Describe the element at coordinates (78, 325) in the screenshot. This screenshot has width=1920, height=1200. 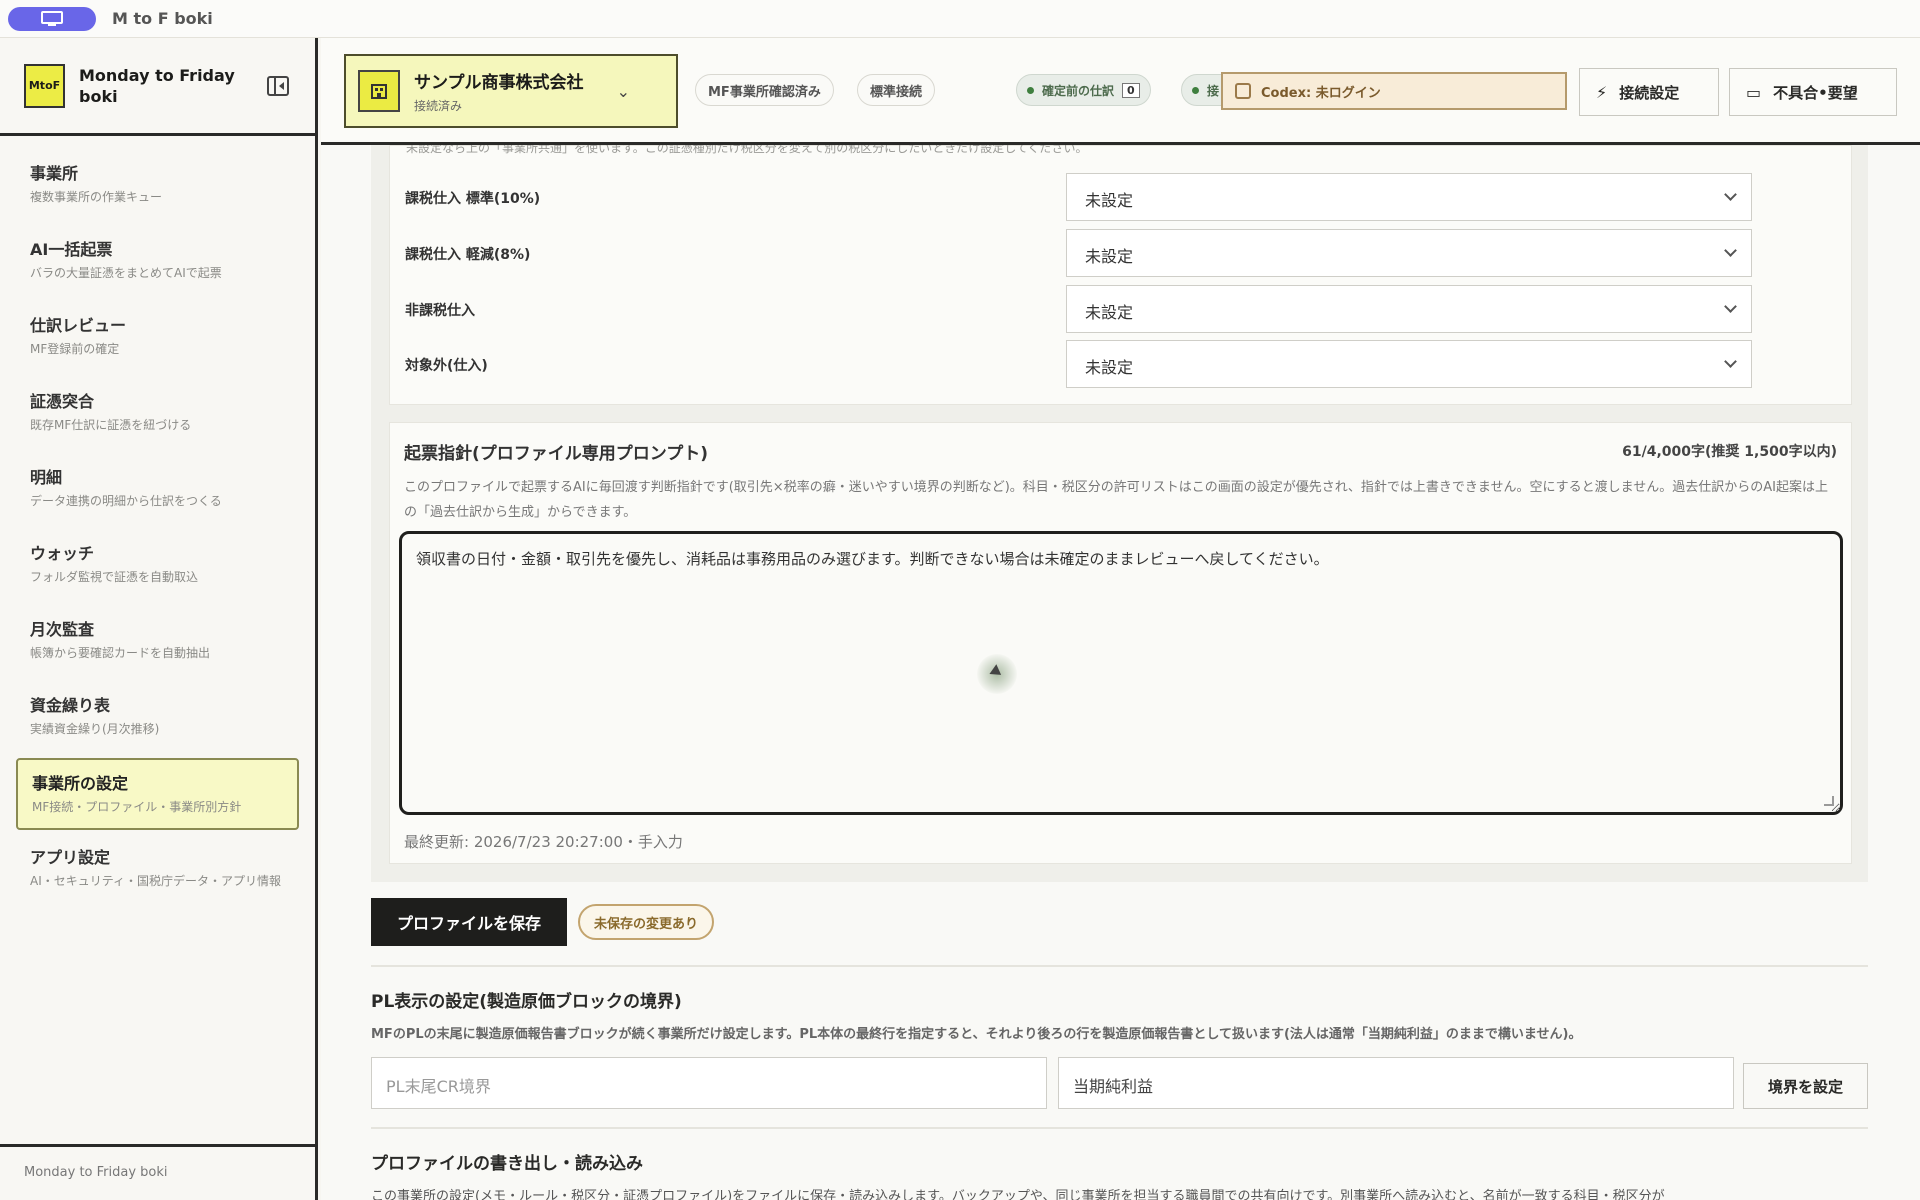
I see `sidebar-item-label: 仕訳レビュー` at that location.